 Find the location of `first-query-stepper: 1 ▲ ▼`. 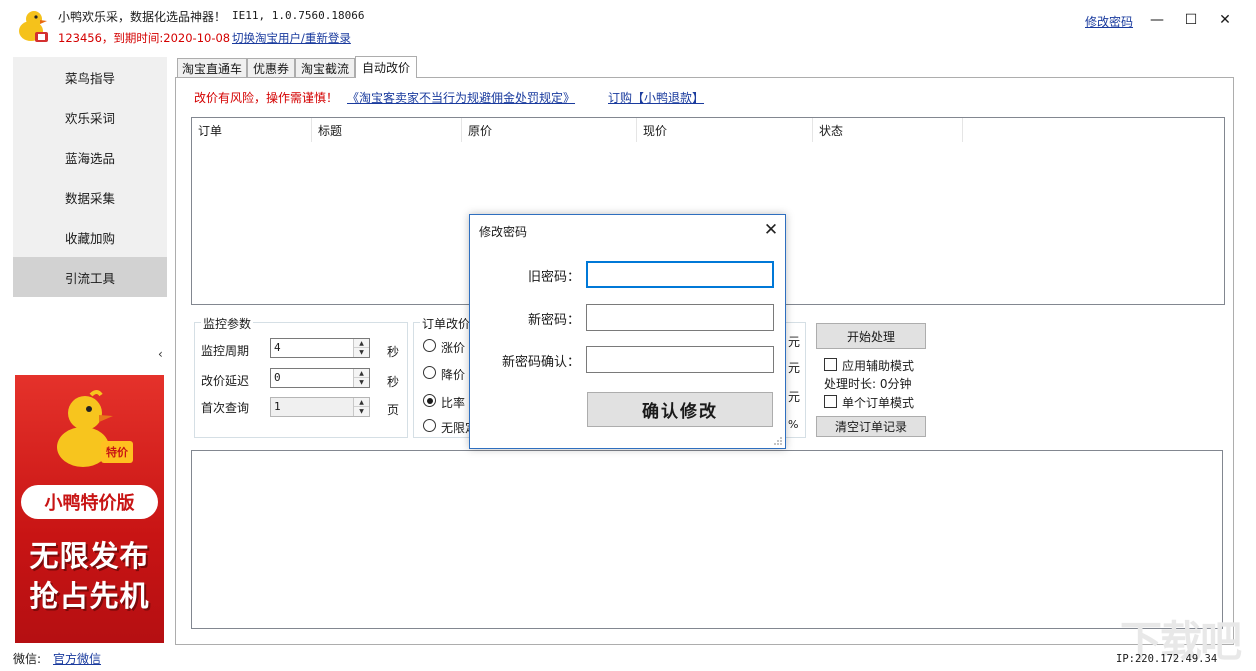

first-query-stepper: 1 ▲ ▼ is located at coordinates (320, 407).